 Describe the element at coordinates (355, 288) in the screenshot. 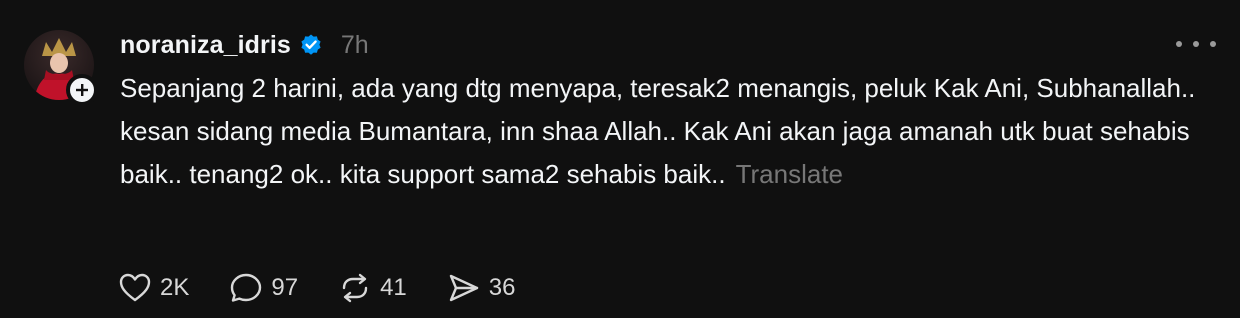

I see `repost-icon` at that location.